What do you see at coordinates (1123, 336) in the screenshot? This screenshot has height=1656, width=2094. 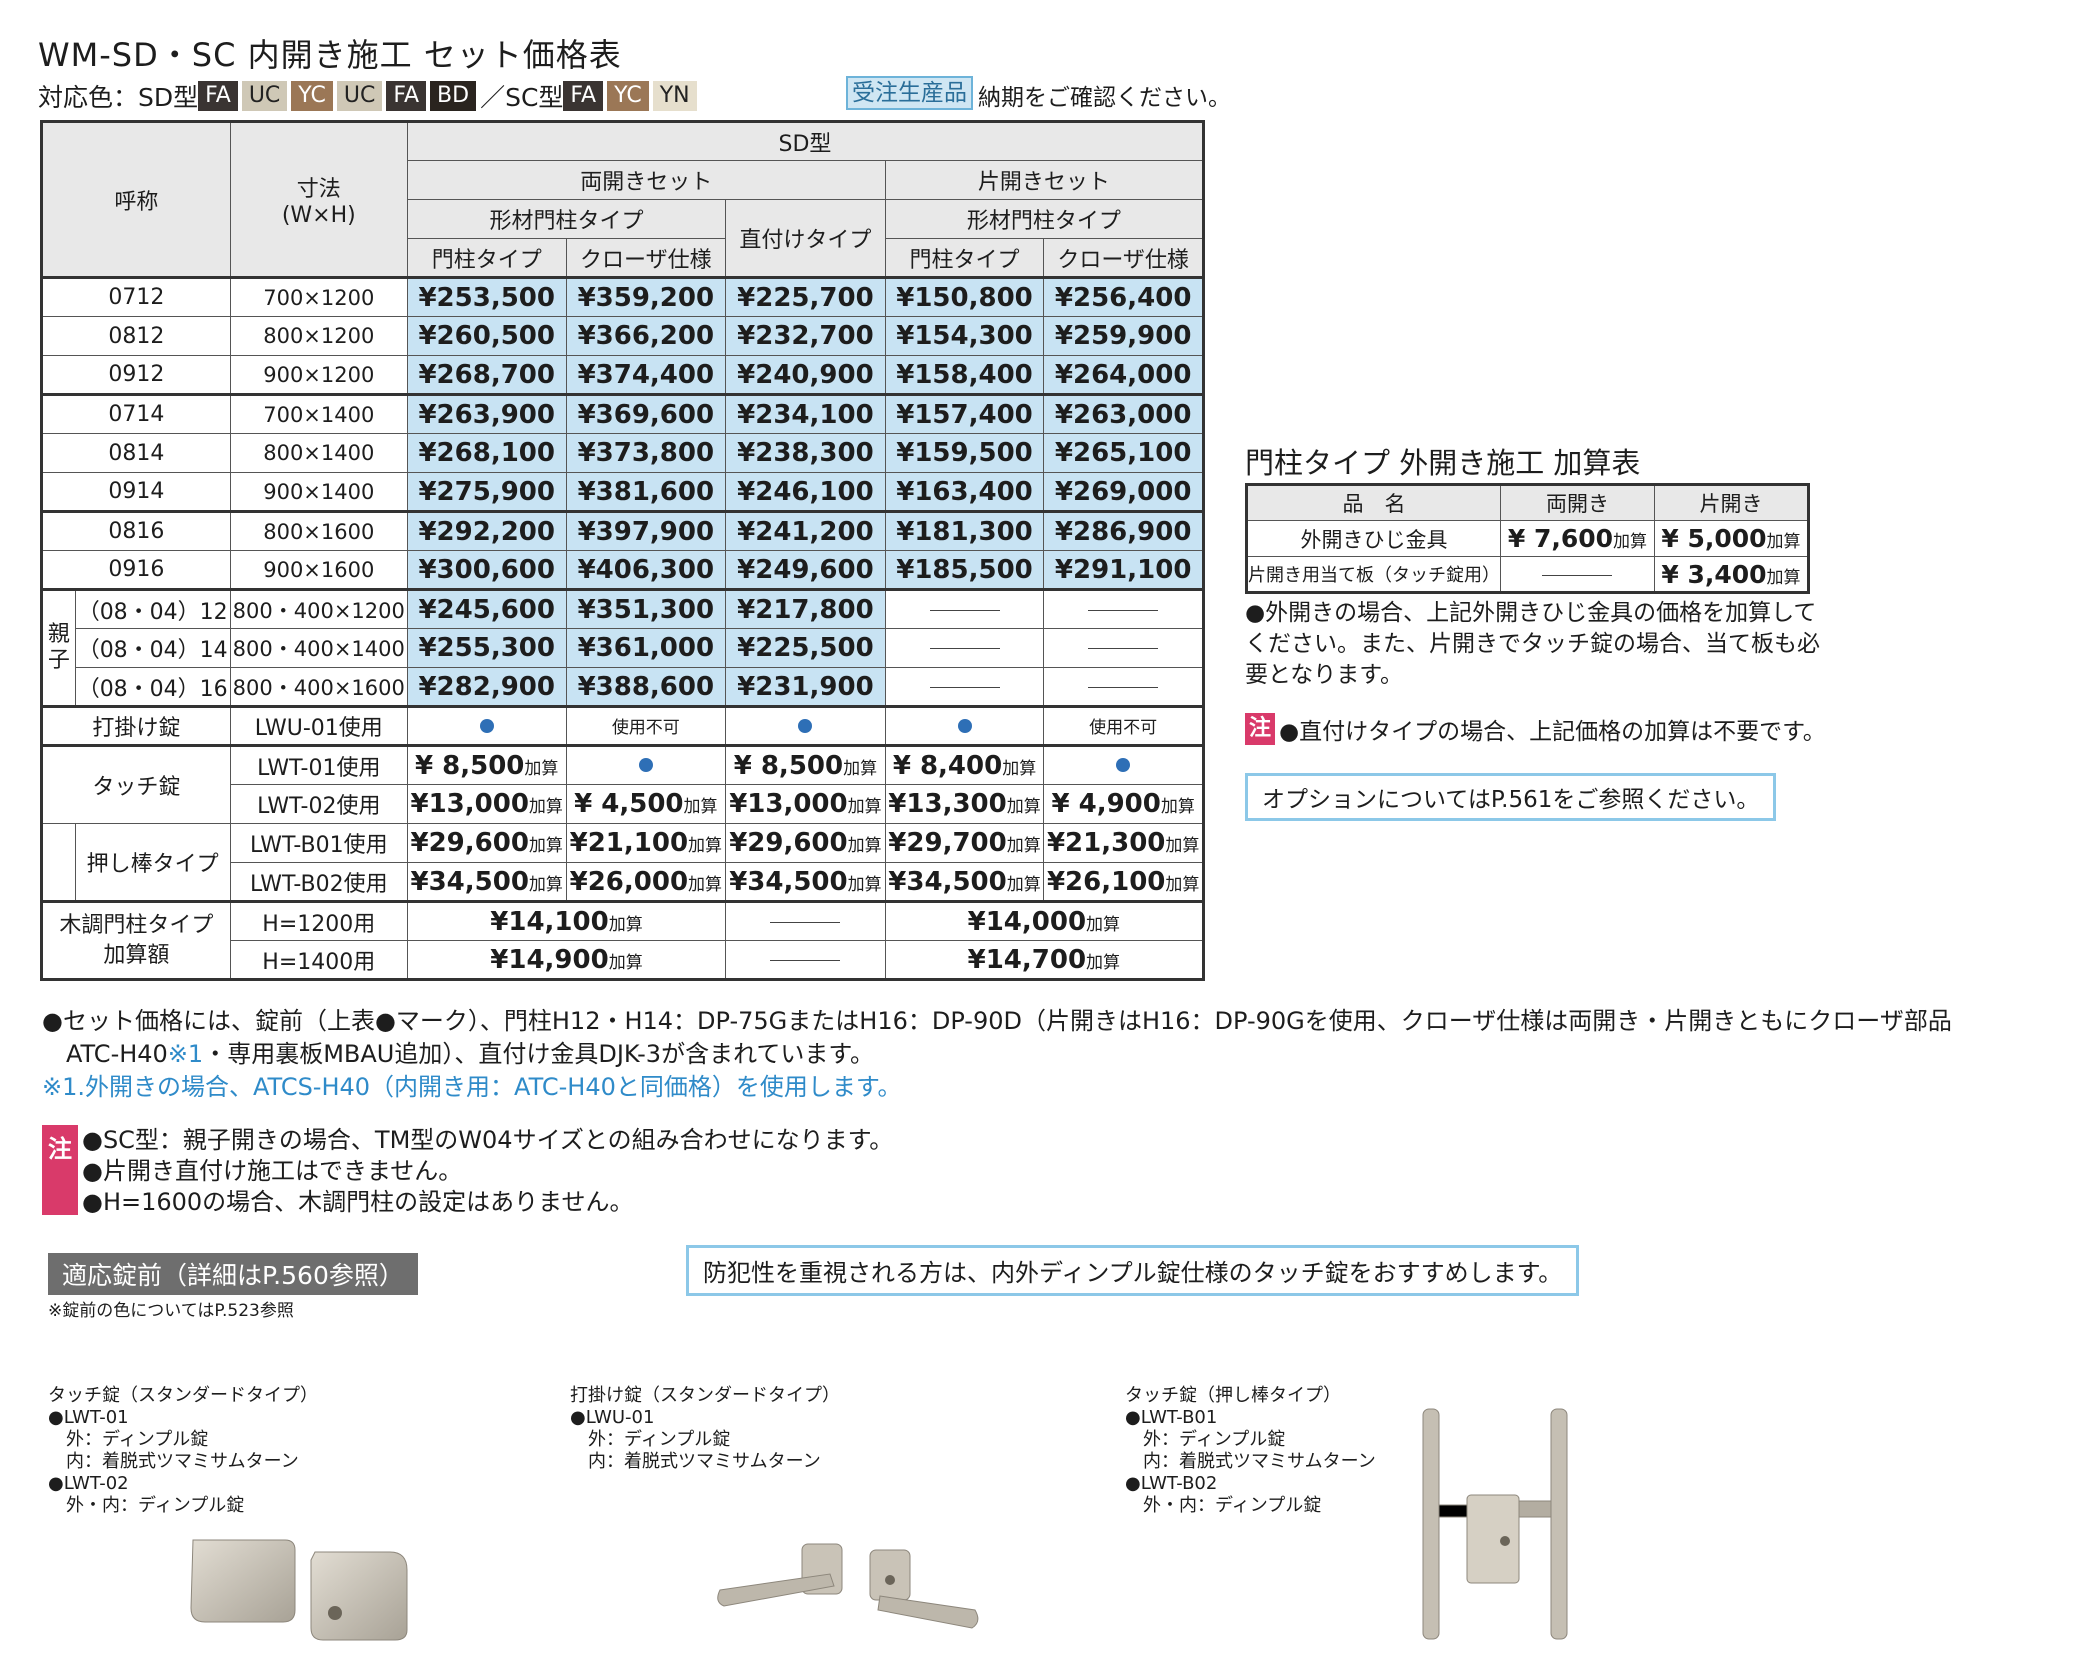 I see `price-cell: ¥259,900` at bounding box center [1123, 336].